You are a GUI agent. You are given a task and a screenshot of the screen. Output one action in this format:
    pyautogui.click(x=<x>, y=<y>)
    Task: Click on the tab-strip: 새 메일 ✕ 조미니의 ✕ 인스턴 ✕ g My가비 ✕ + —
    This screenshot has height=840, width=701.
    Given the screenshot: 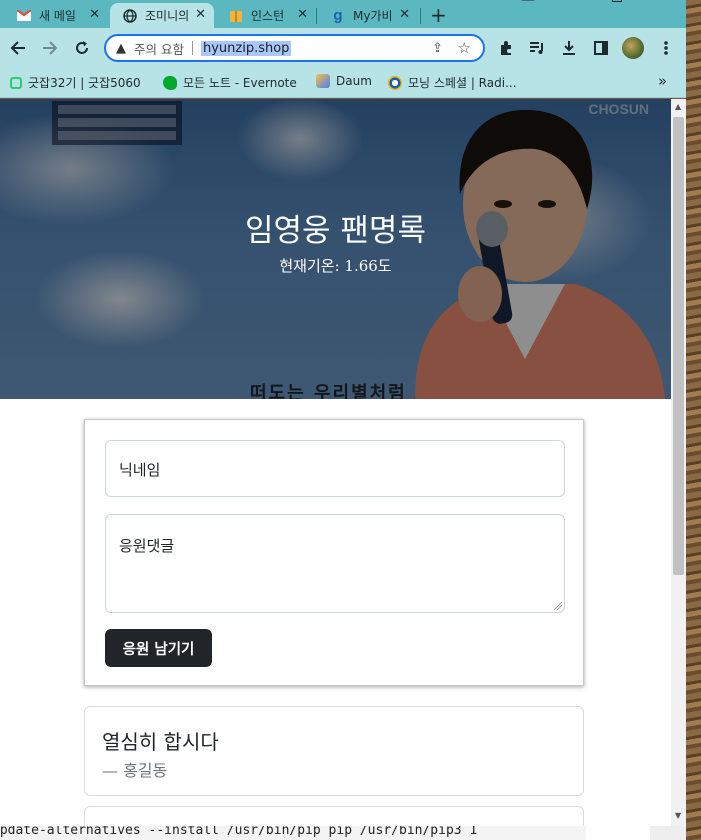 What is the action you would take?
    pyautogui.click(x=343, y=14)
    